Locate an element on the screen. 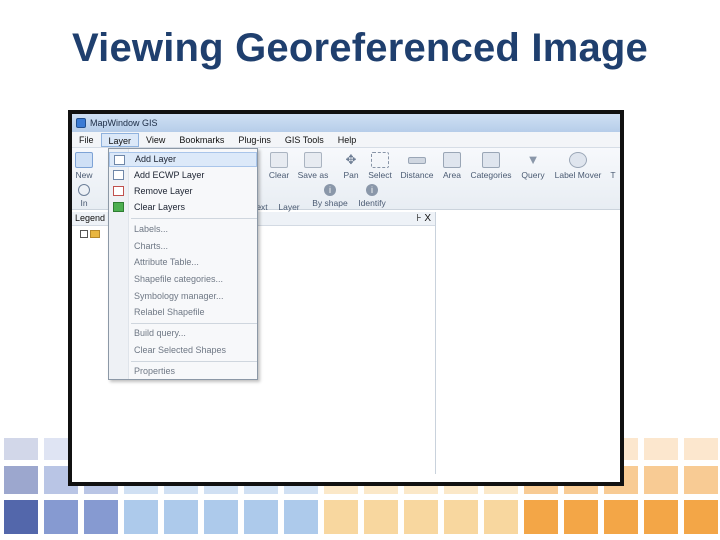  zoom-layer-button: Layer is located at coordinates (289, 198).